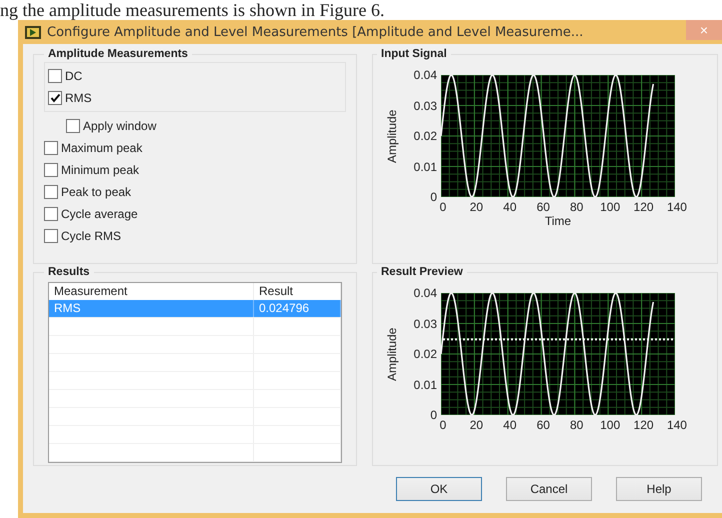 The image size is (722, 518). I want to click on checkbox-option: Cycle average, so click(91, 214).